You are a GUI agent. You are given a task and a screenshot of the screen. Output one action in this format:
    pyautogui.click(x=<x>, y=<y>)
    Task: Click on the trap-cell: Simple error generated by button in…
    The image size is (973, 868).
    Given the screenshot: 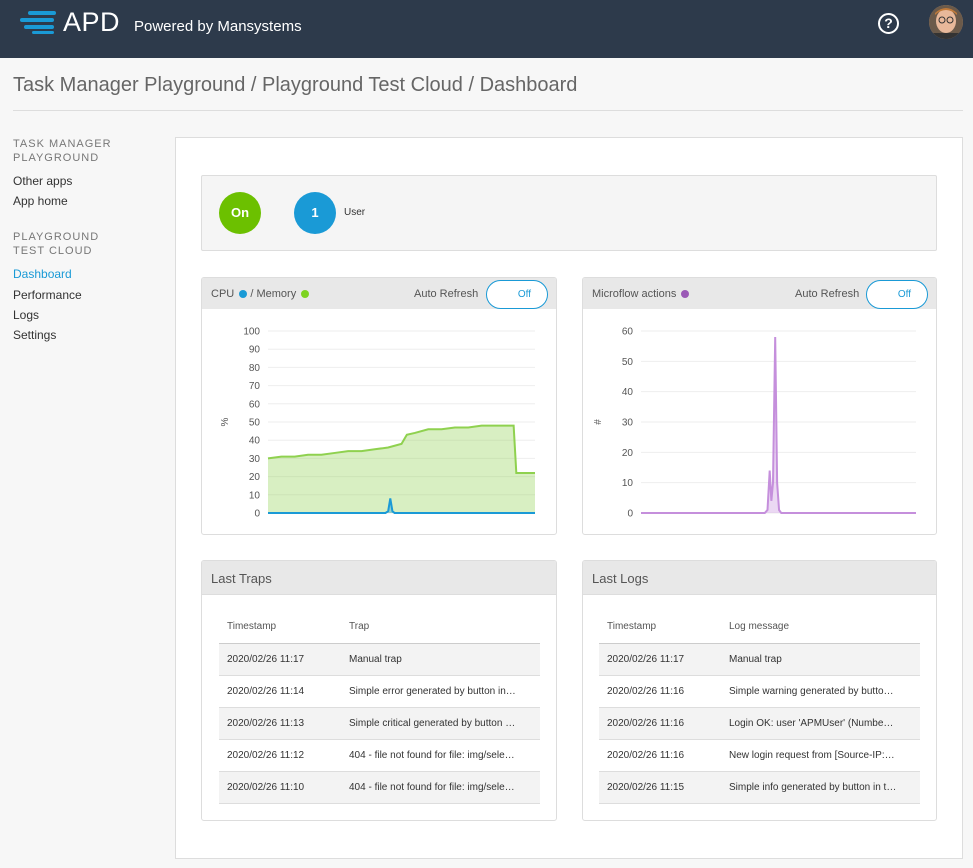 What is the action you would take?
    pyautogui.click(x=440, y=691)
    